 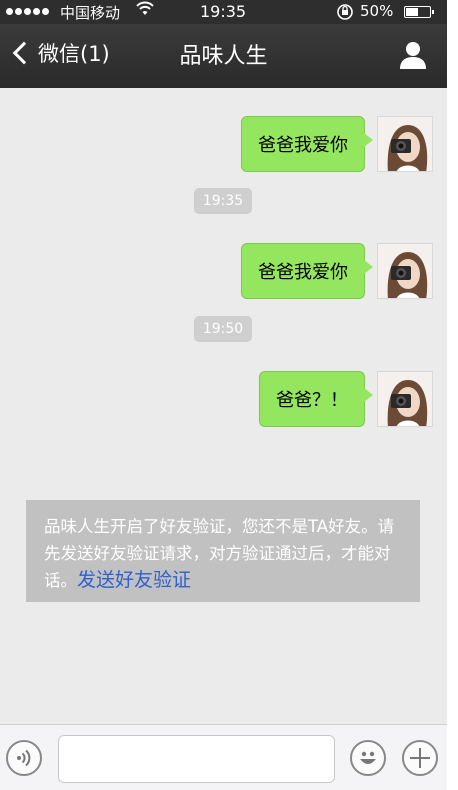 What do you see at coordinates (413, 55) in the screenshot?
I see `person-icon` at bounding box center [413, 55].